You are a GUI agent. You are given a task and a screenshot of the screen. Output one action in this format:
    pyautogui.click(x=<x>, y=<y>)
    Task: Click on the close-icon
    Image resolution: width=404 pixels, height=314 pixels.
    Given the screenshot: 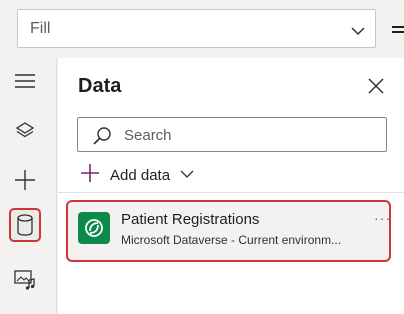 What is the action you would take?
    pyautogui.click(x=376, y=86)
    